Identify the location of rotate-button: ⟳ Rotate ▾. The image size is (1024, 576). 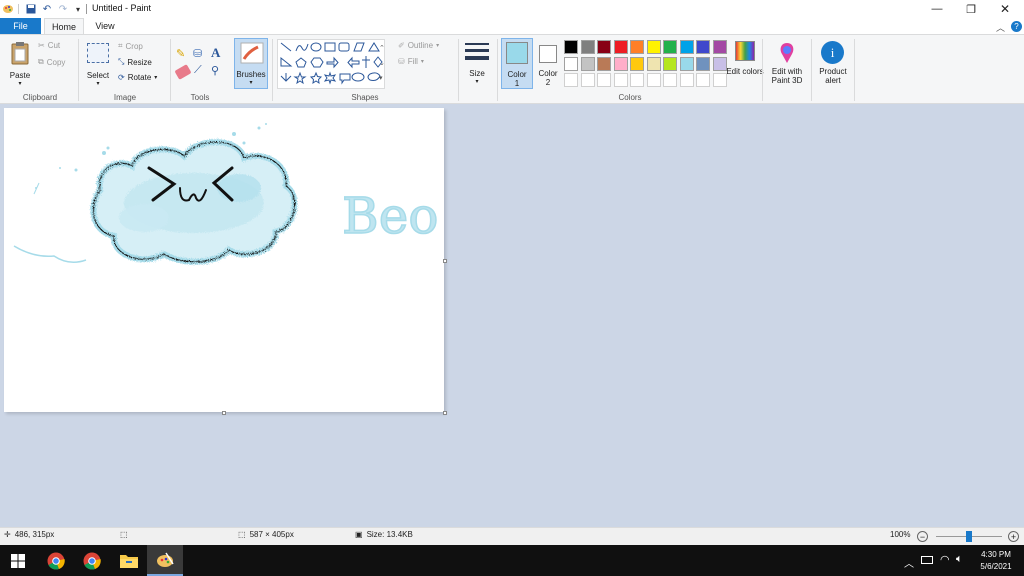
(137, 77).